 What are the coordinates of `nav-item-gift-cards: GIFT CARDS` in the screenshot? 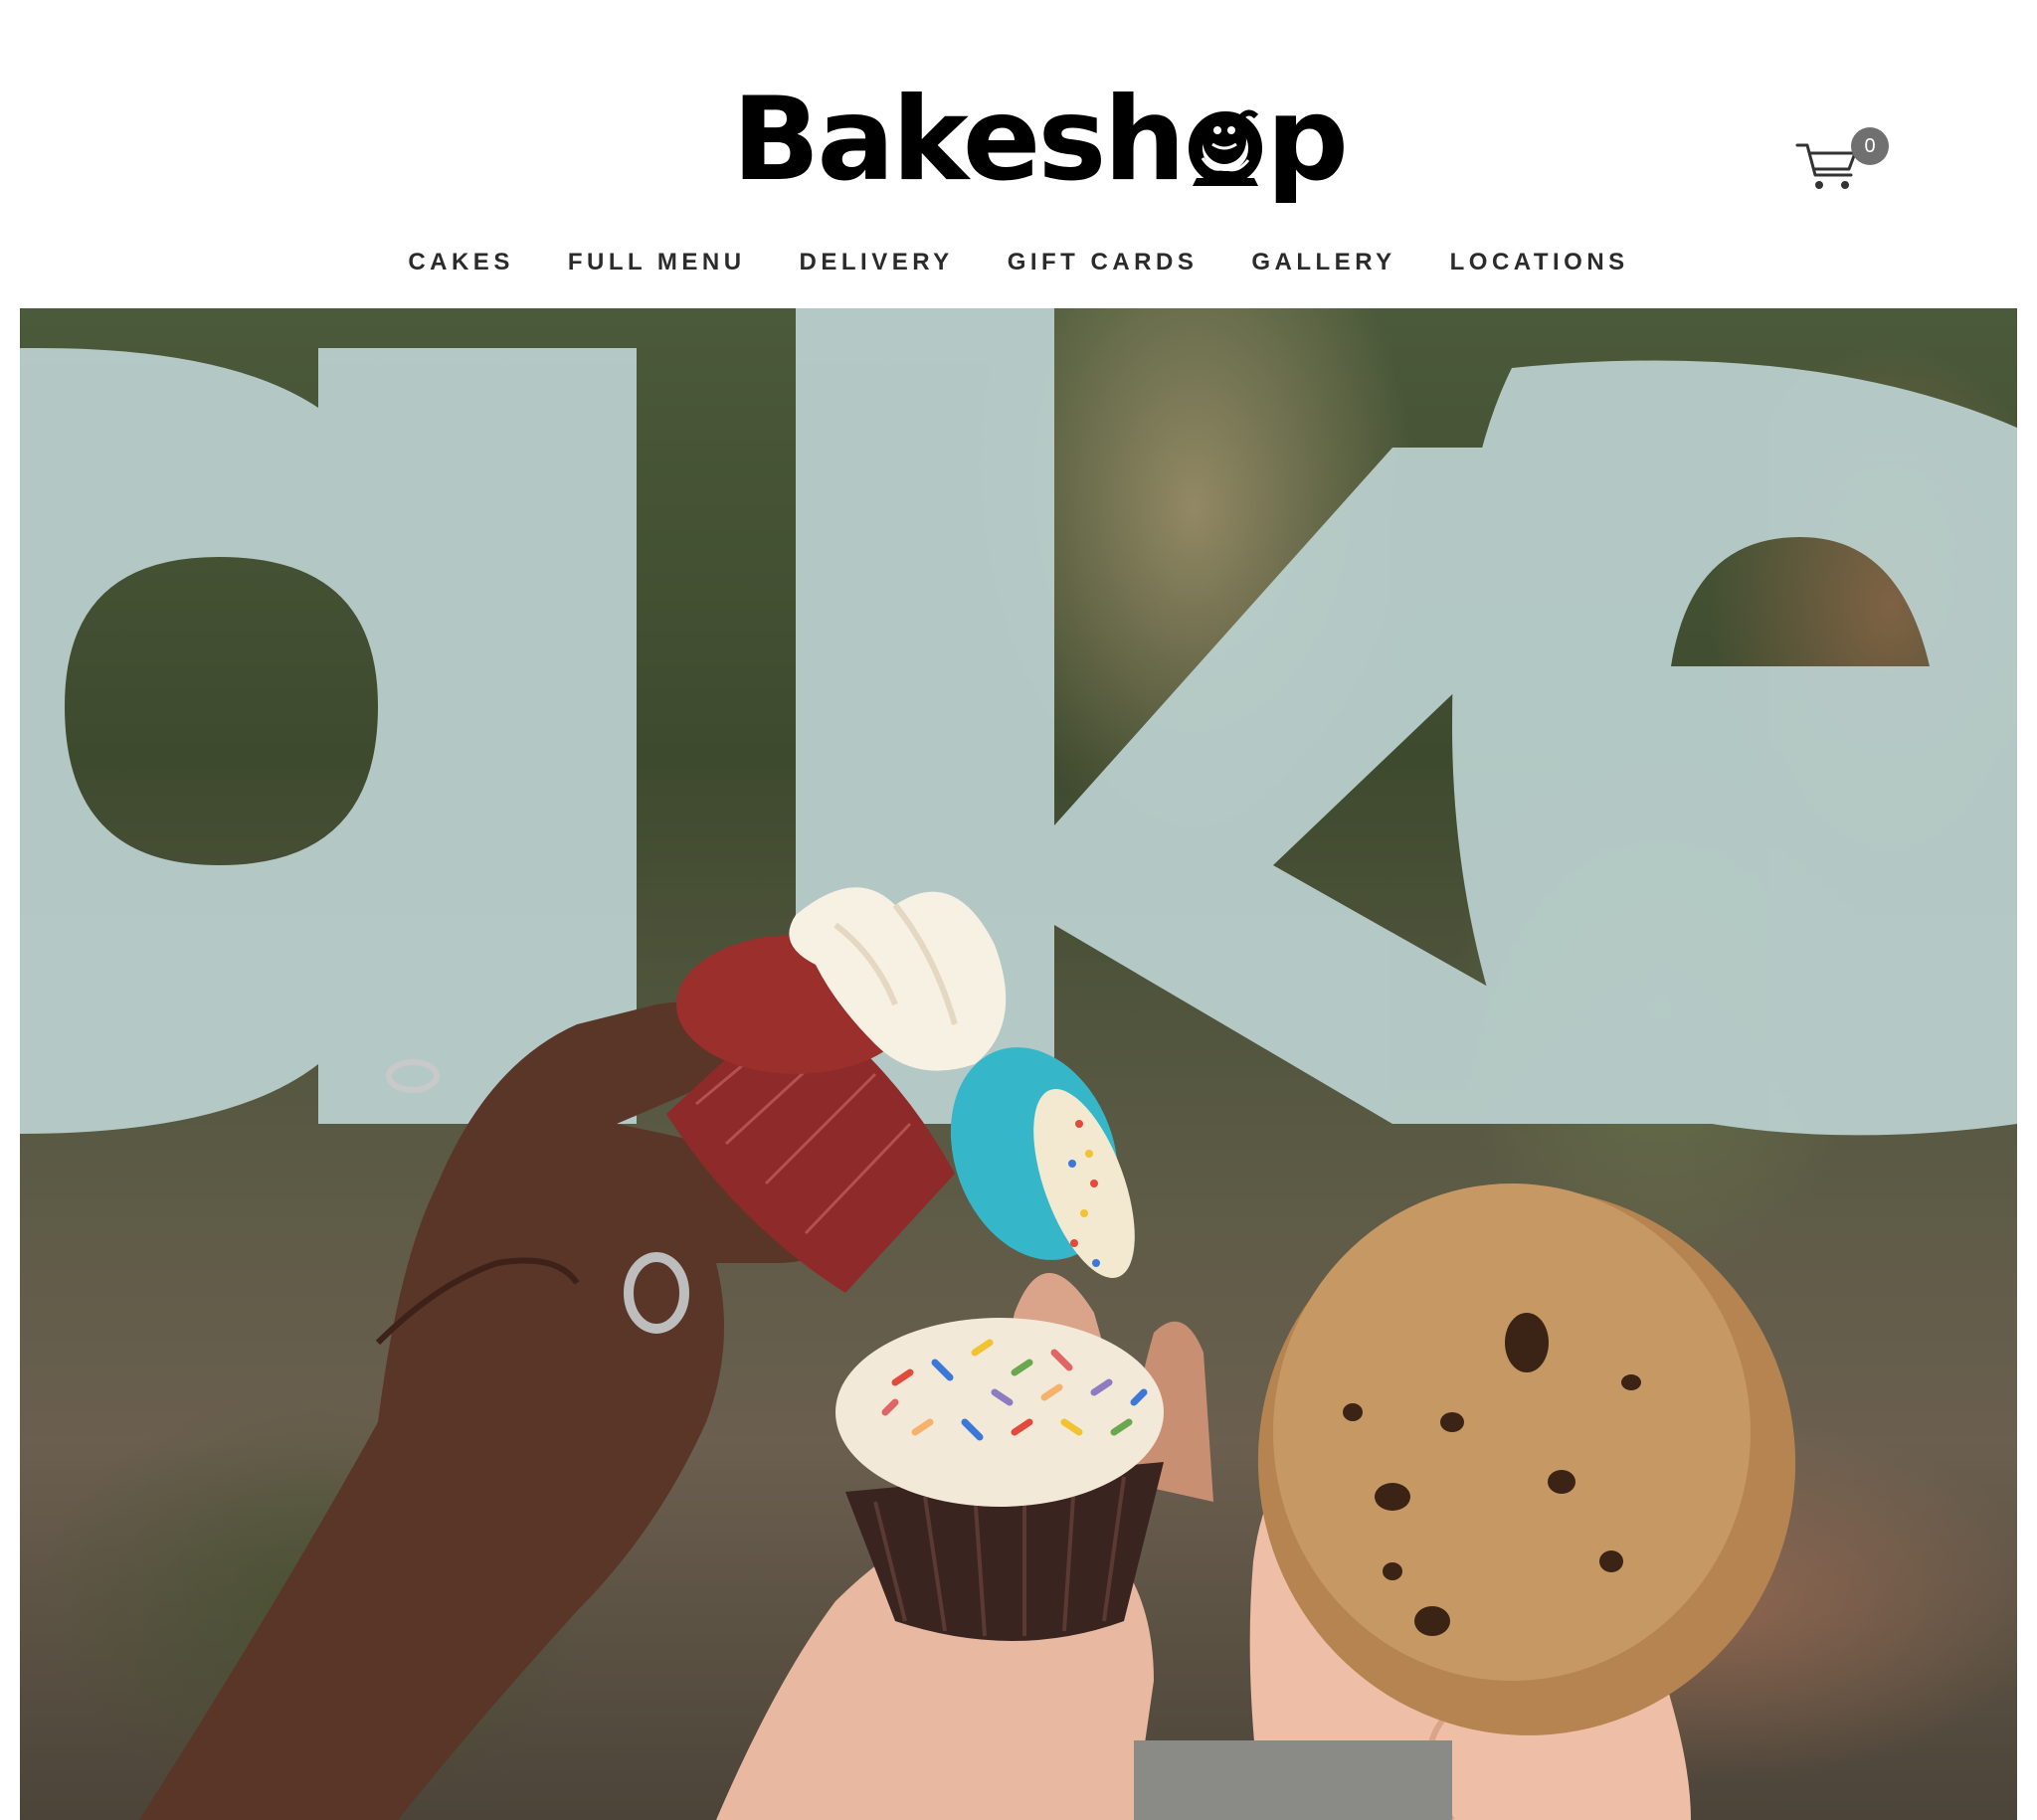 It's located at (1103, 262).